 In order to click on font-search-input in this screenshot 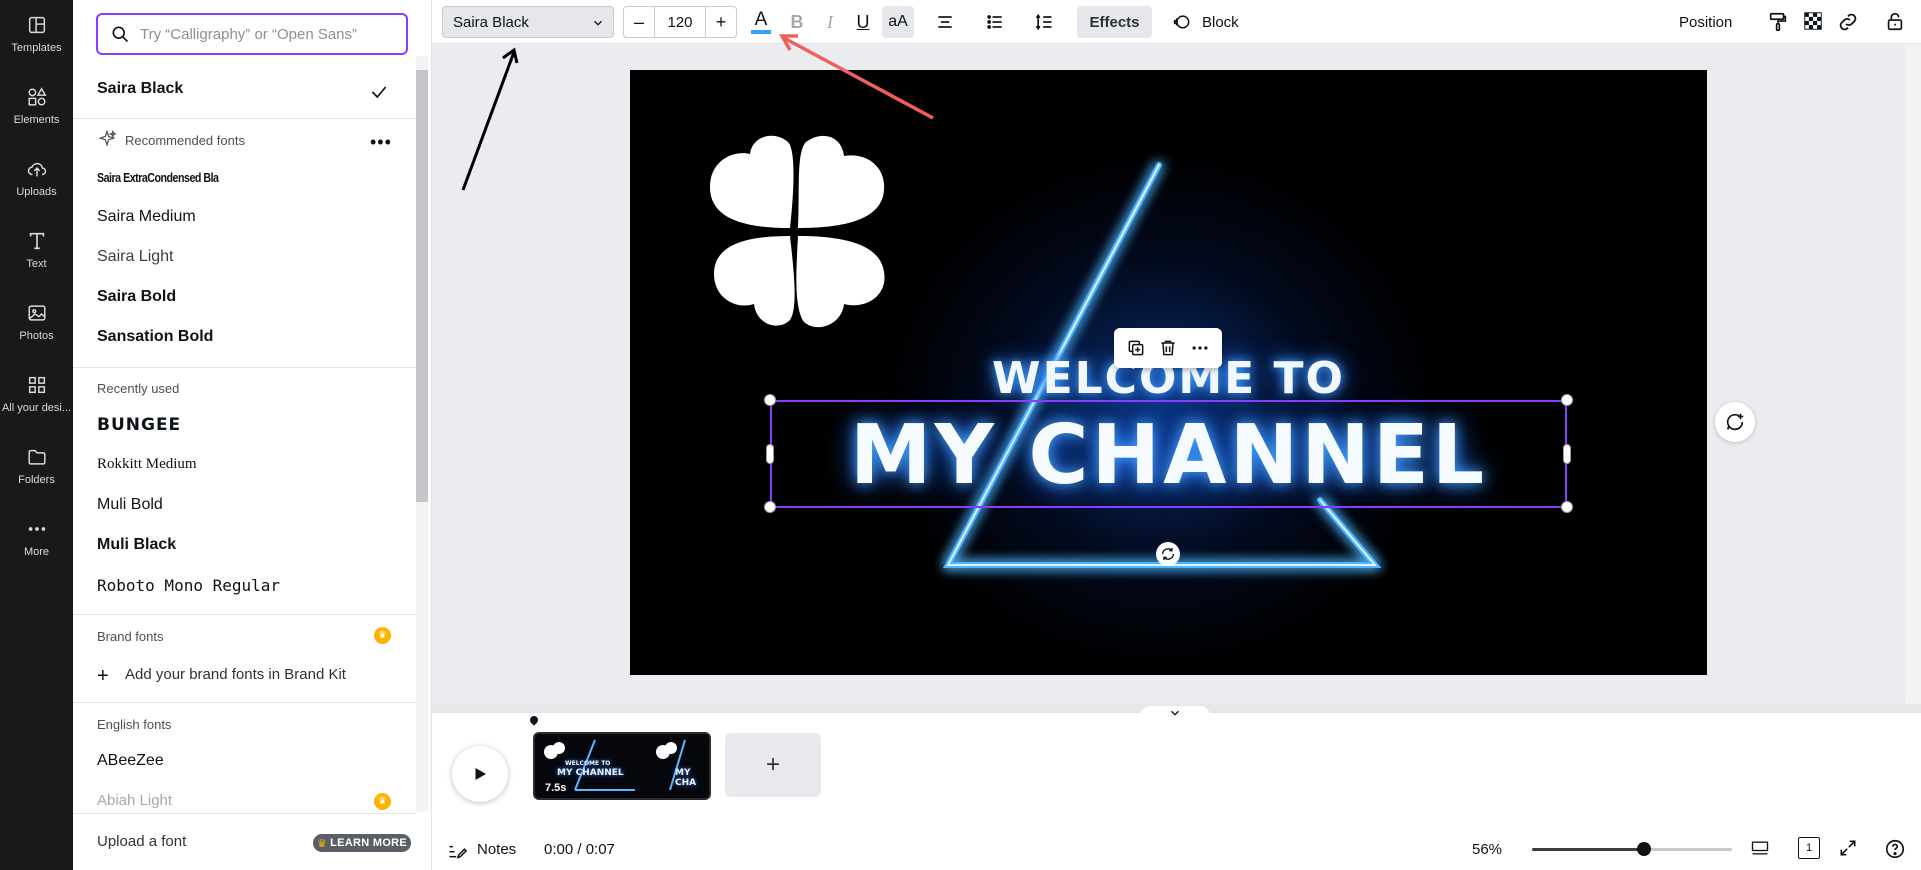, I will do `click(270, 34)`.